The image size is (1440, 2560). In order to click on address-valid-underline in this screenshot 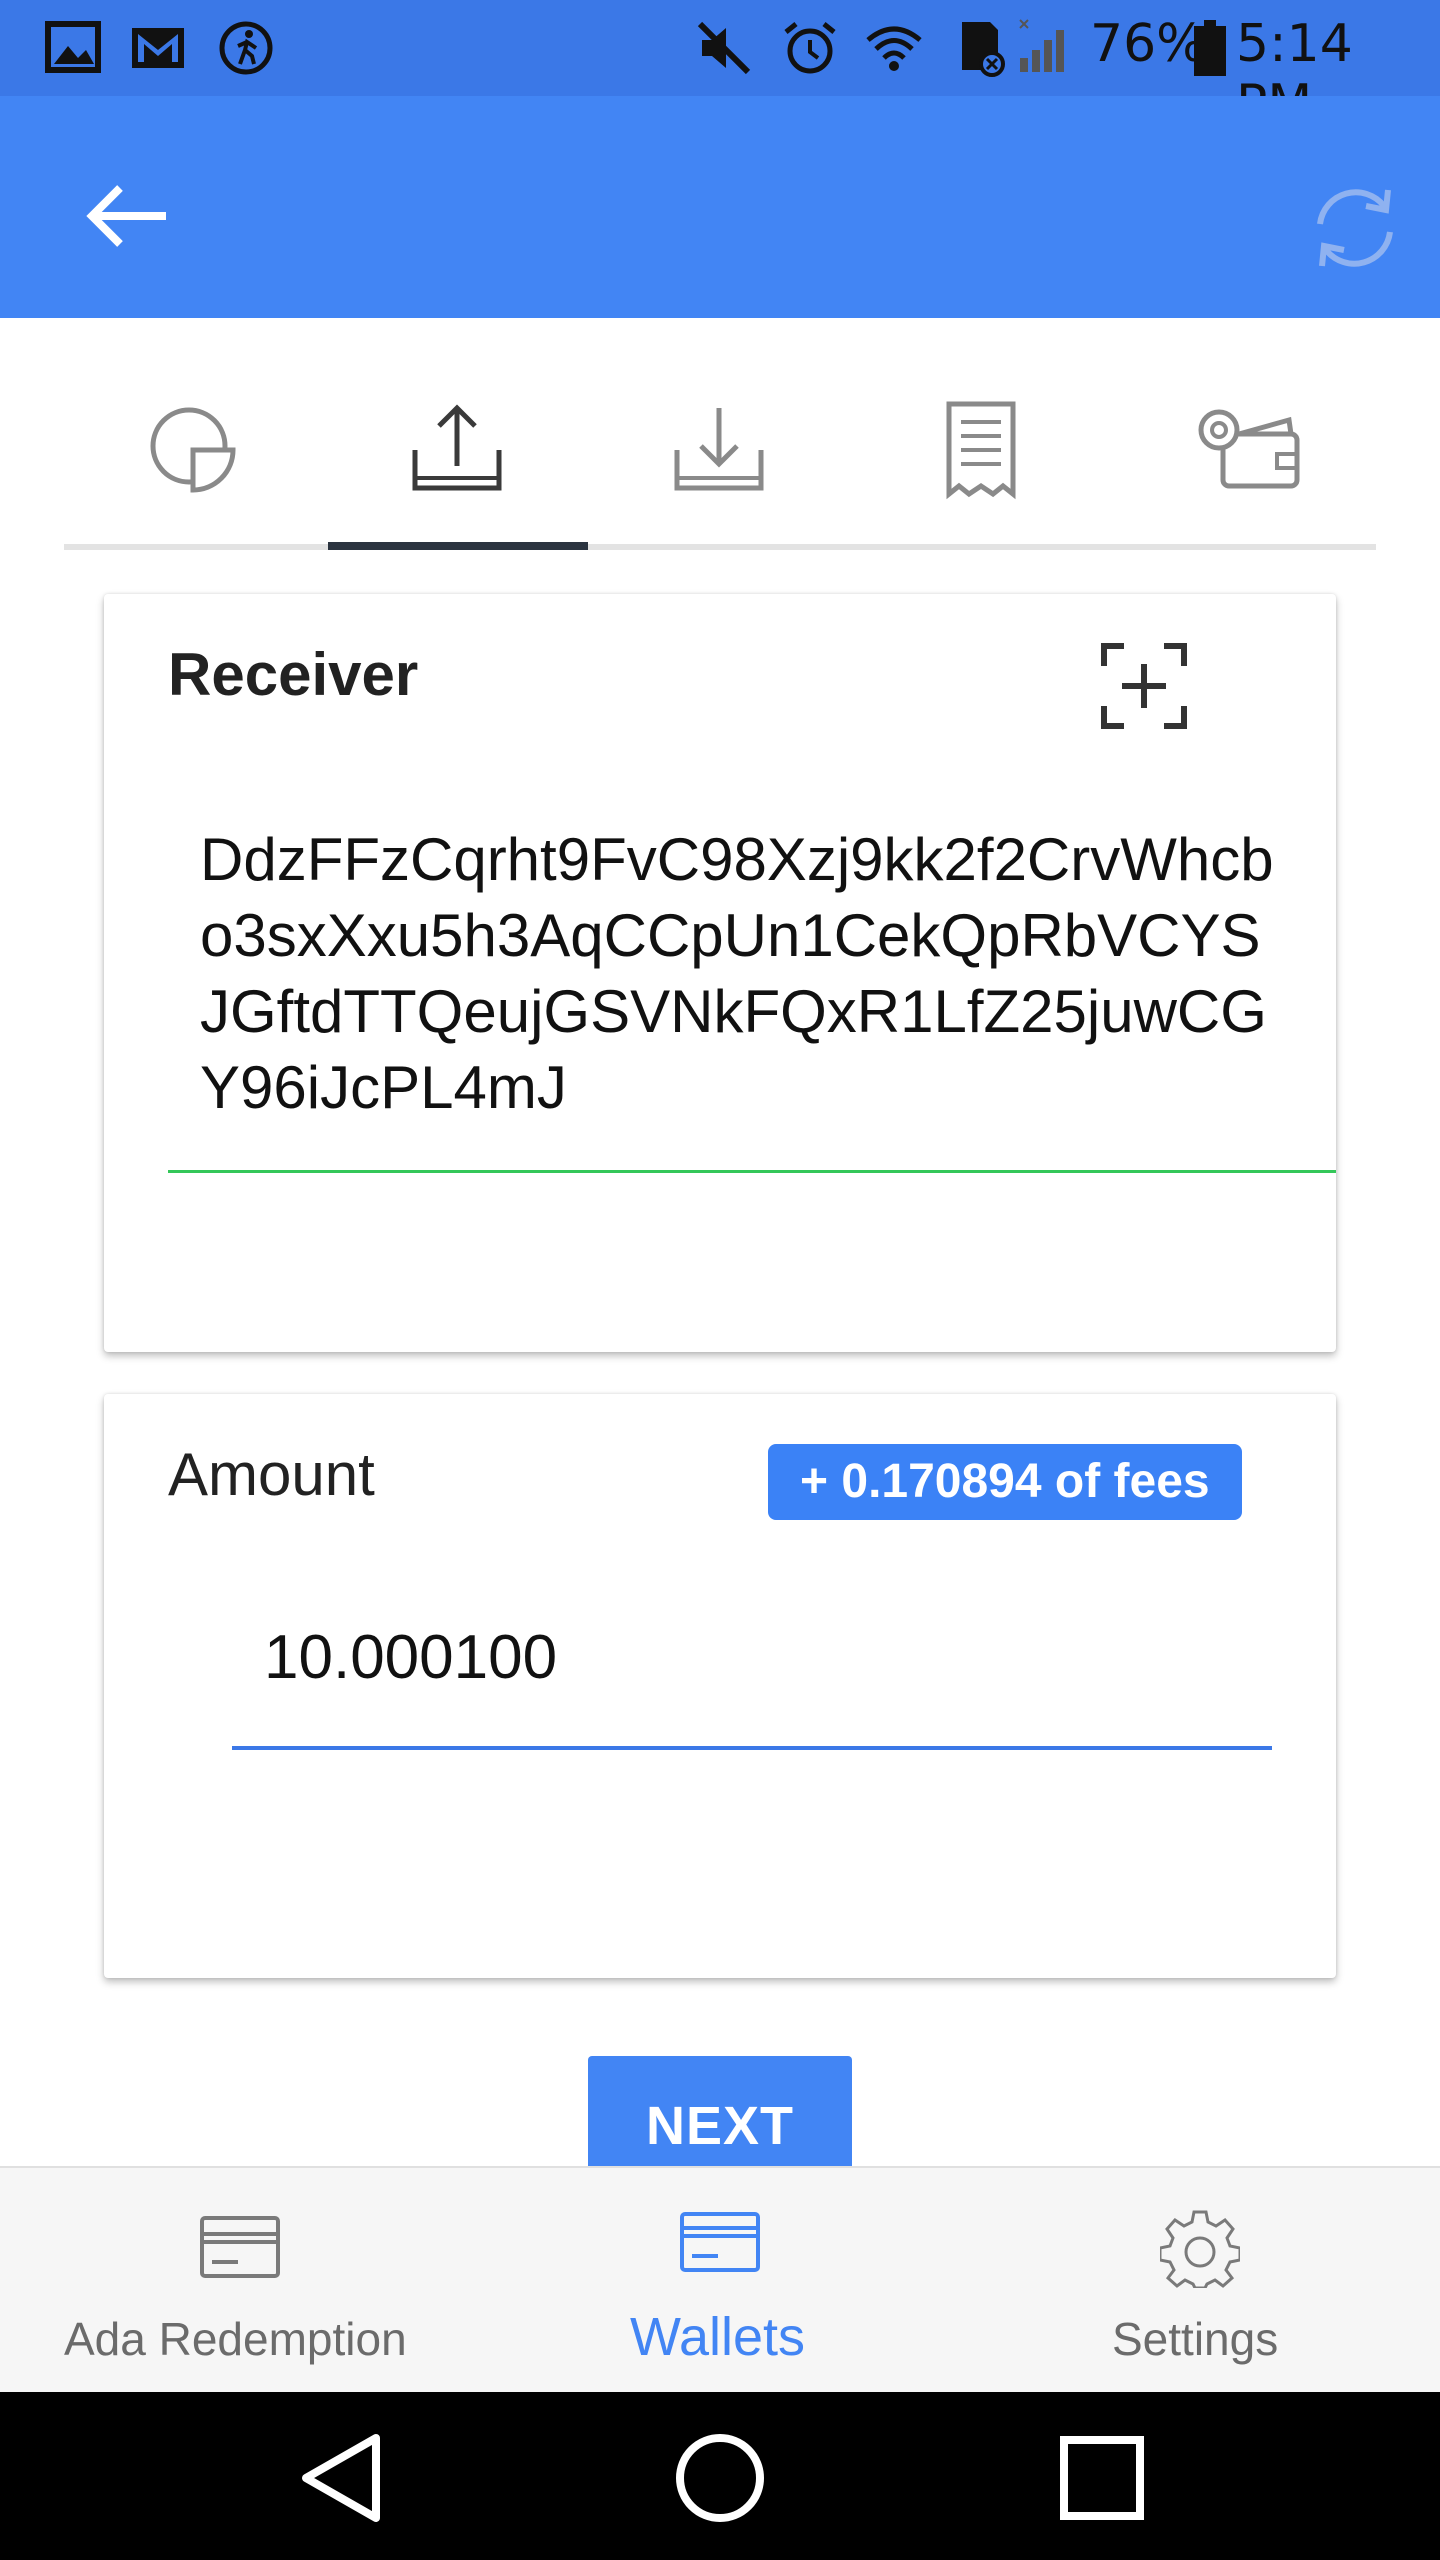, I will do `click(752, 1171)`.